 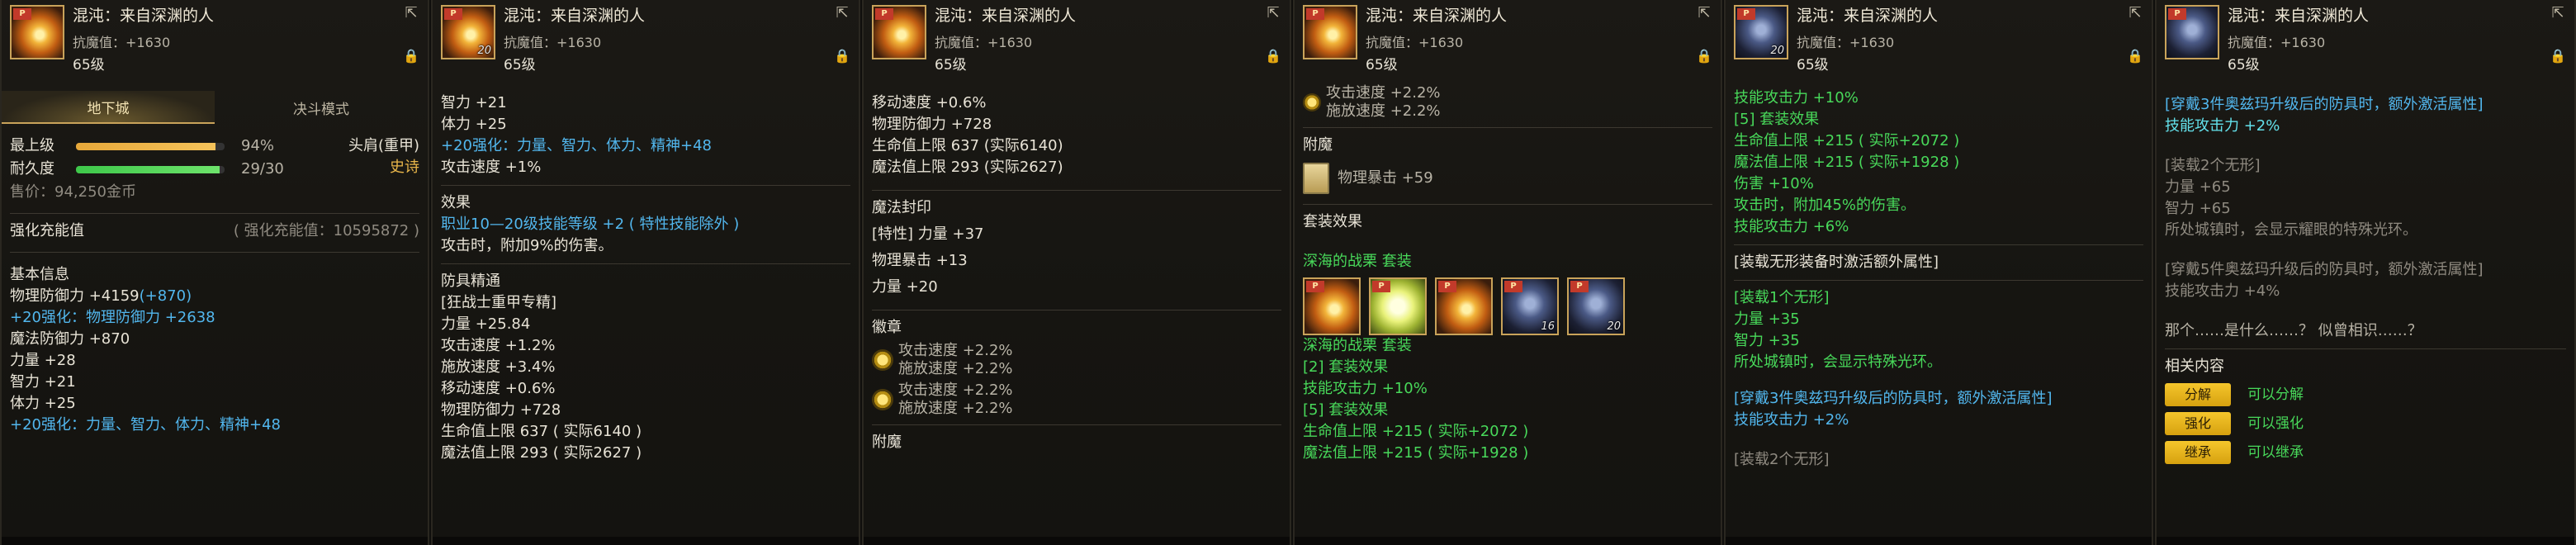 I want to click on invis-2-str: 力量 +65, so click(x=2198, y=187).